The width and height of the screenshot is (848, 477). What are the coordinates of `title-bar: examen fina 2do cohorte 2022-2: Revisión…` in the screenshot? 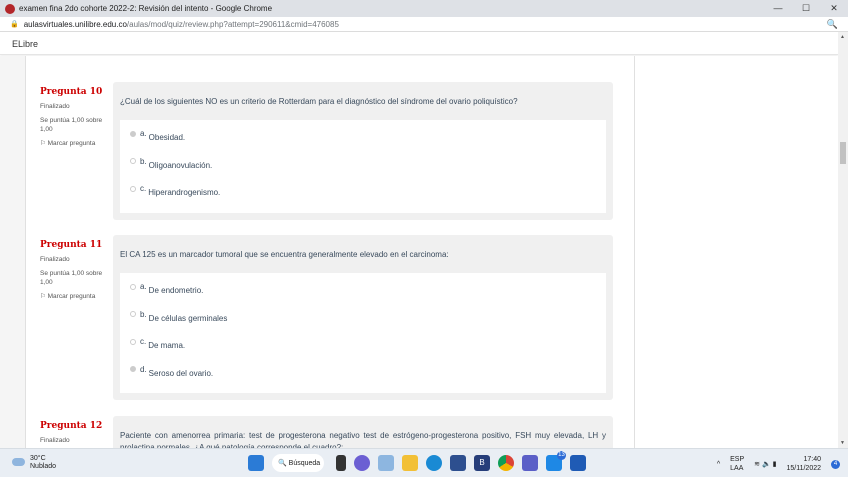 It's located at (424, 8).